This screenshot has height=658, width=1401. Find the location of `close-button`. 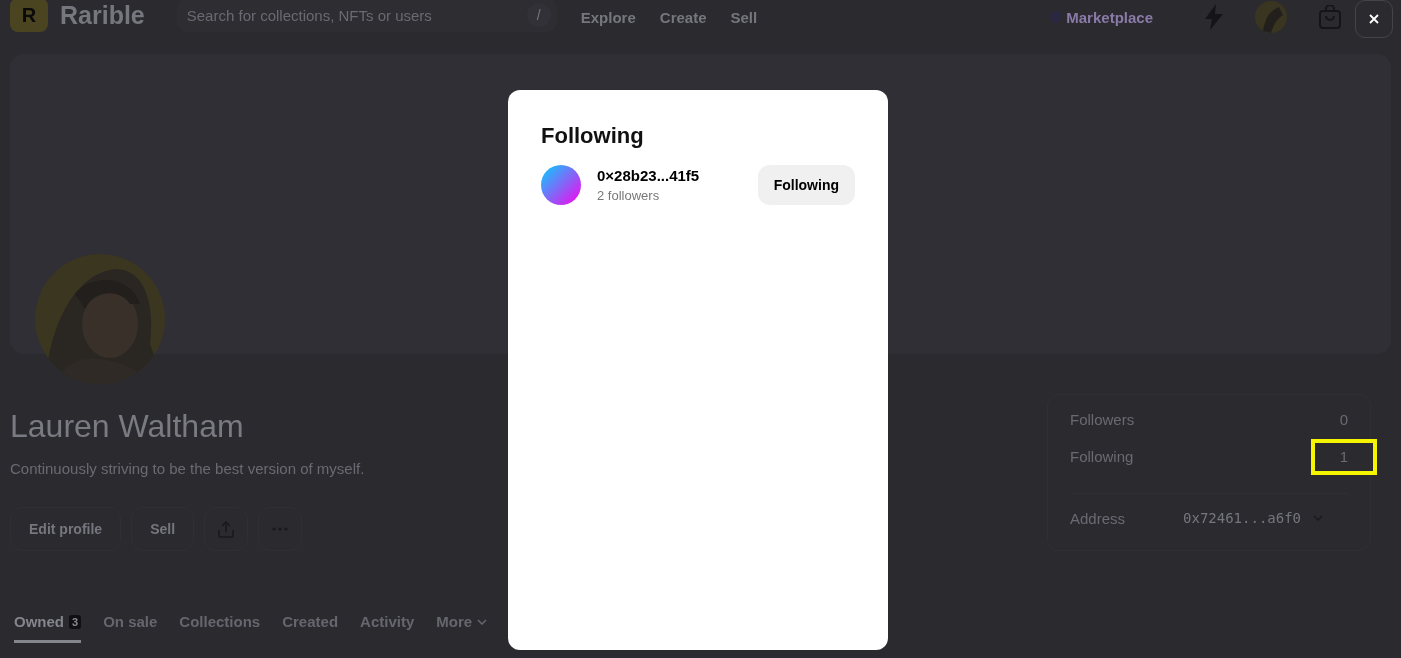

close-button is located at coordinates (1374, 19).